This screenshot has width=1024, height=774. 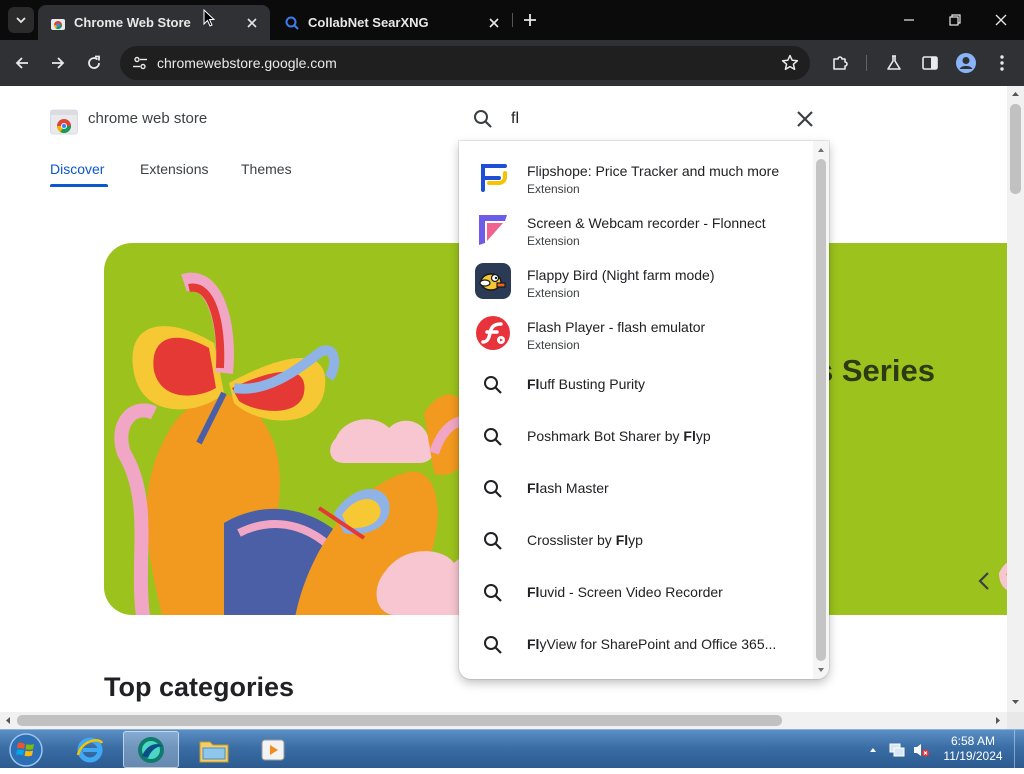 I want to click on extensions-button, so click(x=840, y=63).